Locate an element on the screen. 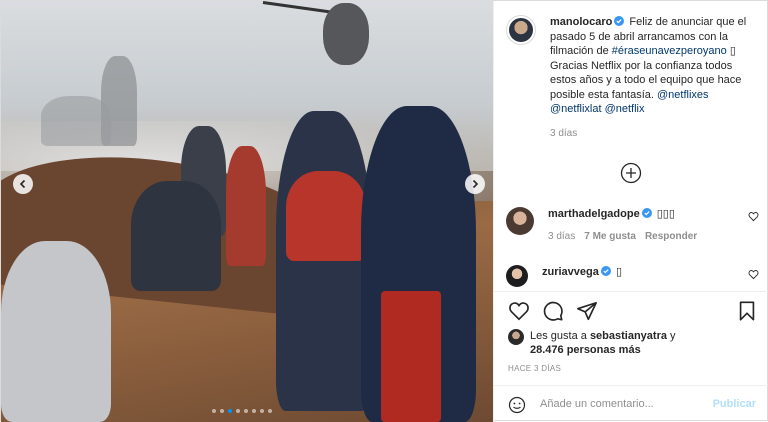 The image size is (768, 422). share-icon is located at coordinates (587, 311).